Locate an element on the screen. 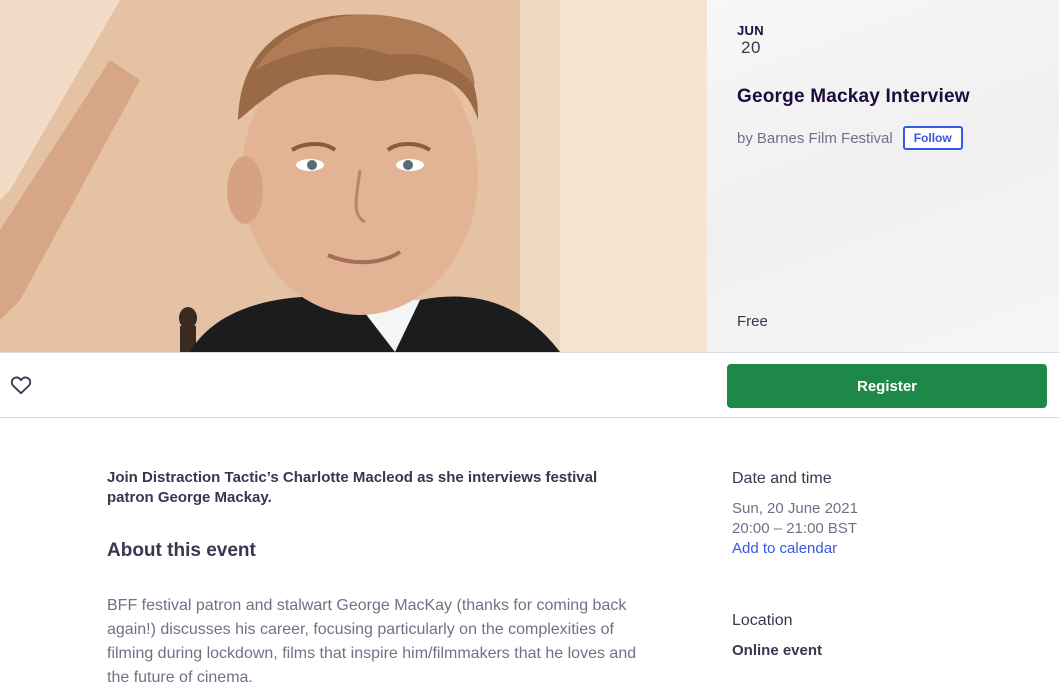  location-heading: Location is located at coordinates (762, 620).